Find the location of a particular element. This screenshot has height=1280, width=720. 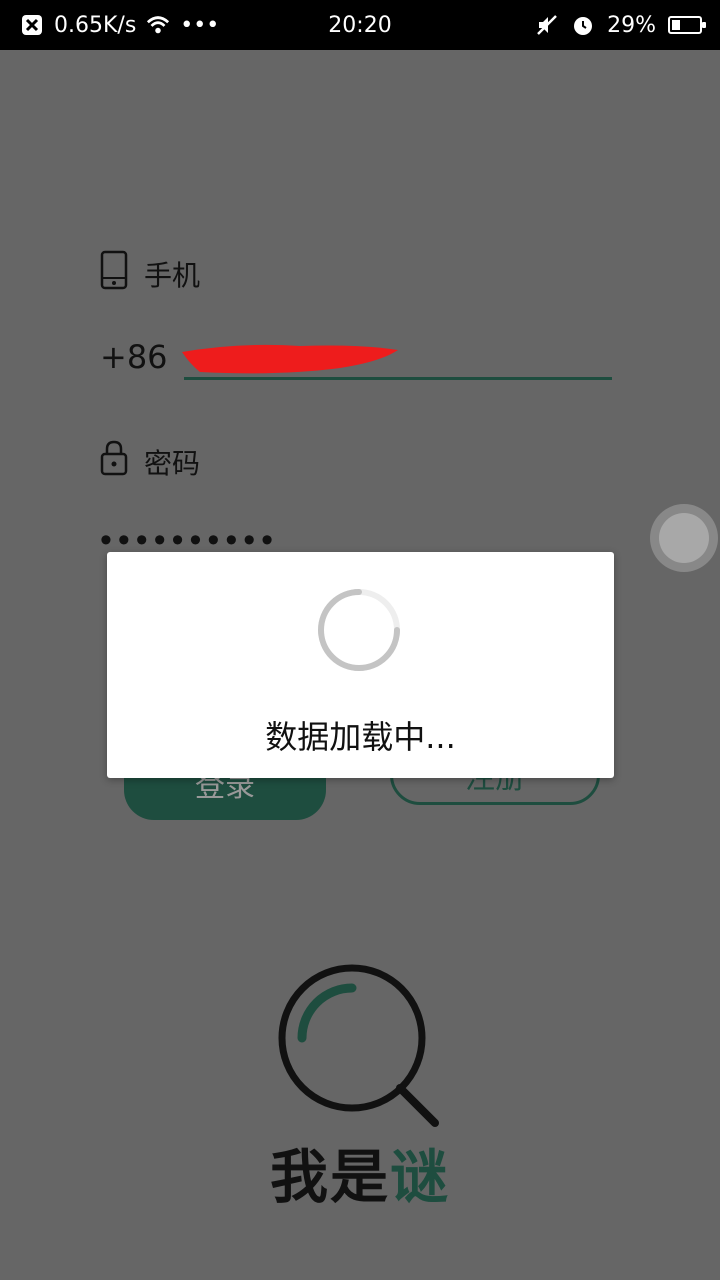

logo-text-accent: 谜 is located at coordinates (420, 1177).